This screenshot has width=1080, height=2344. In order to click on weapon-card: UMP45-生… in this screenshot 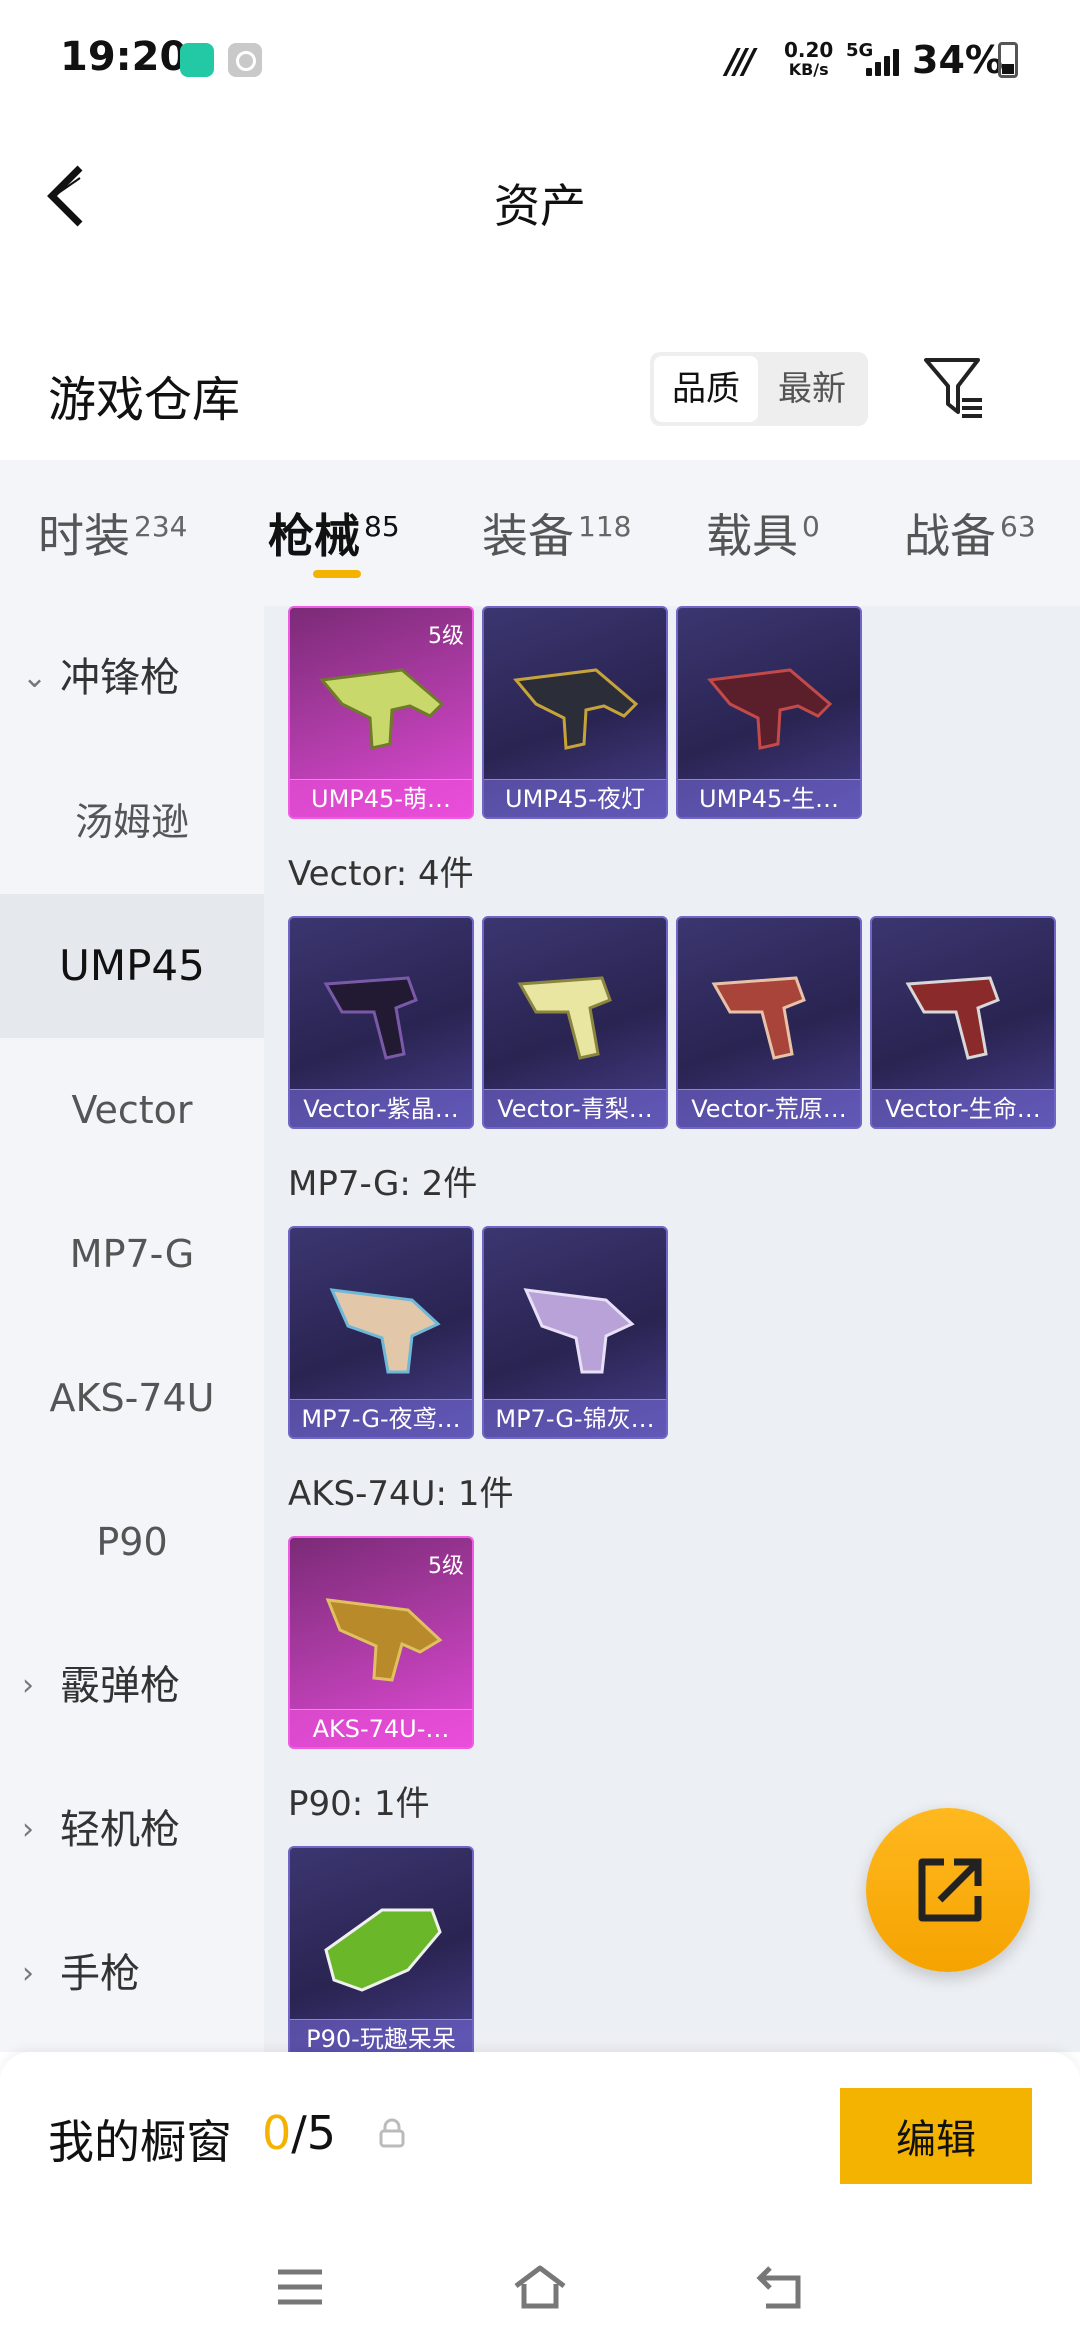, I will do `click(769, 712)`.